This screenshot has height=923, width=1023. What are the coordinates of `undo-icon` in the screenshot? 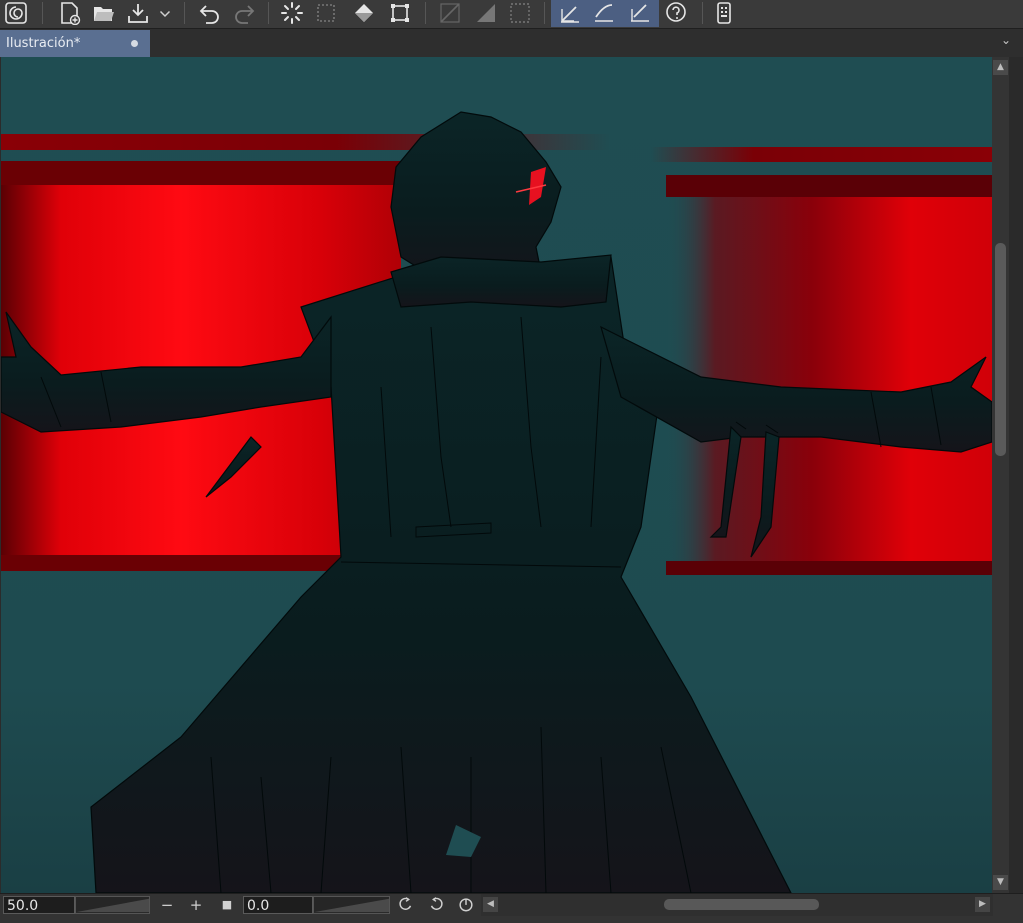 It's located at (210, 13).